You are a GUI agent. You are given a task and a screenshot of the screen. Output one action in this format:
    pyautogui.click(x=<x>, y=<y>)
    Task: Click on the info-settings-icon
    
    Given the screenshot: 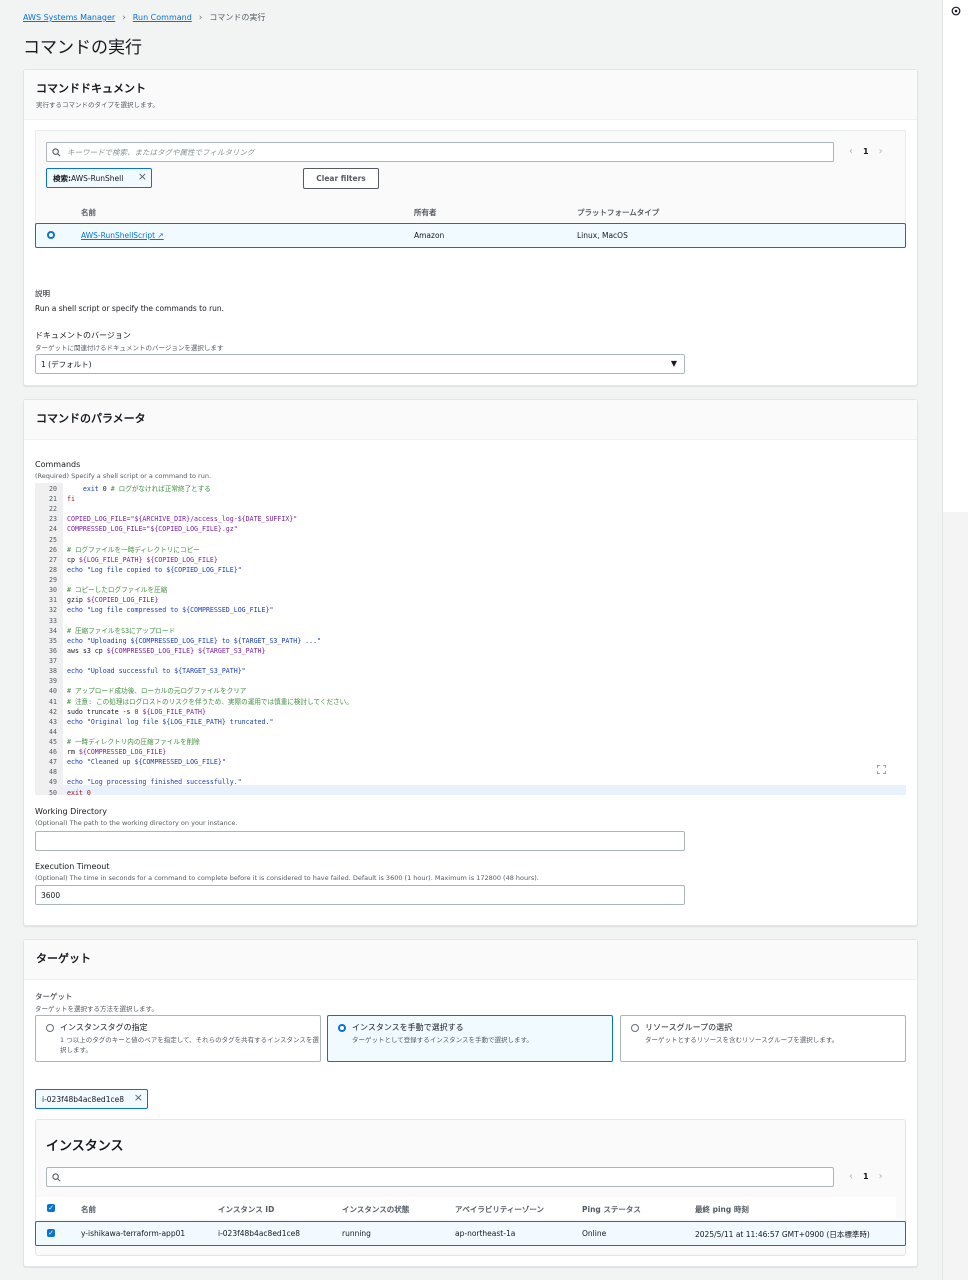 What is the action you would take?
    pyautogui.click(x=956, y=11)
    